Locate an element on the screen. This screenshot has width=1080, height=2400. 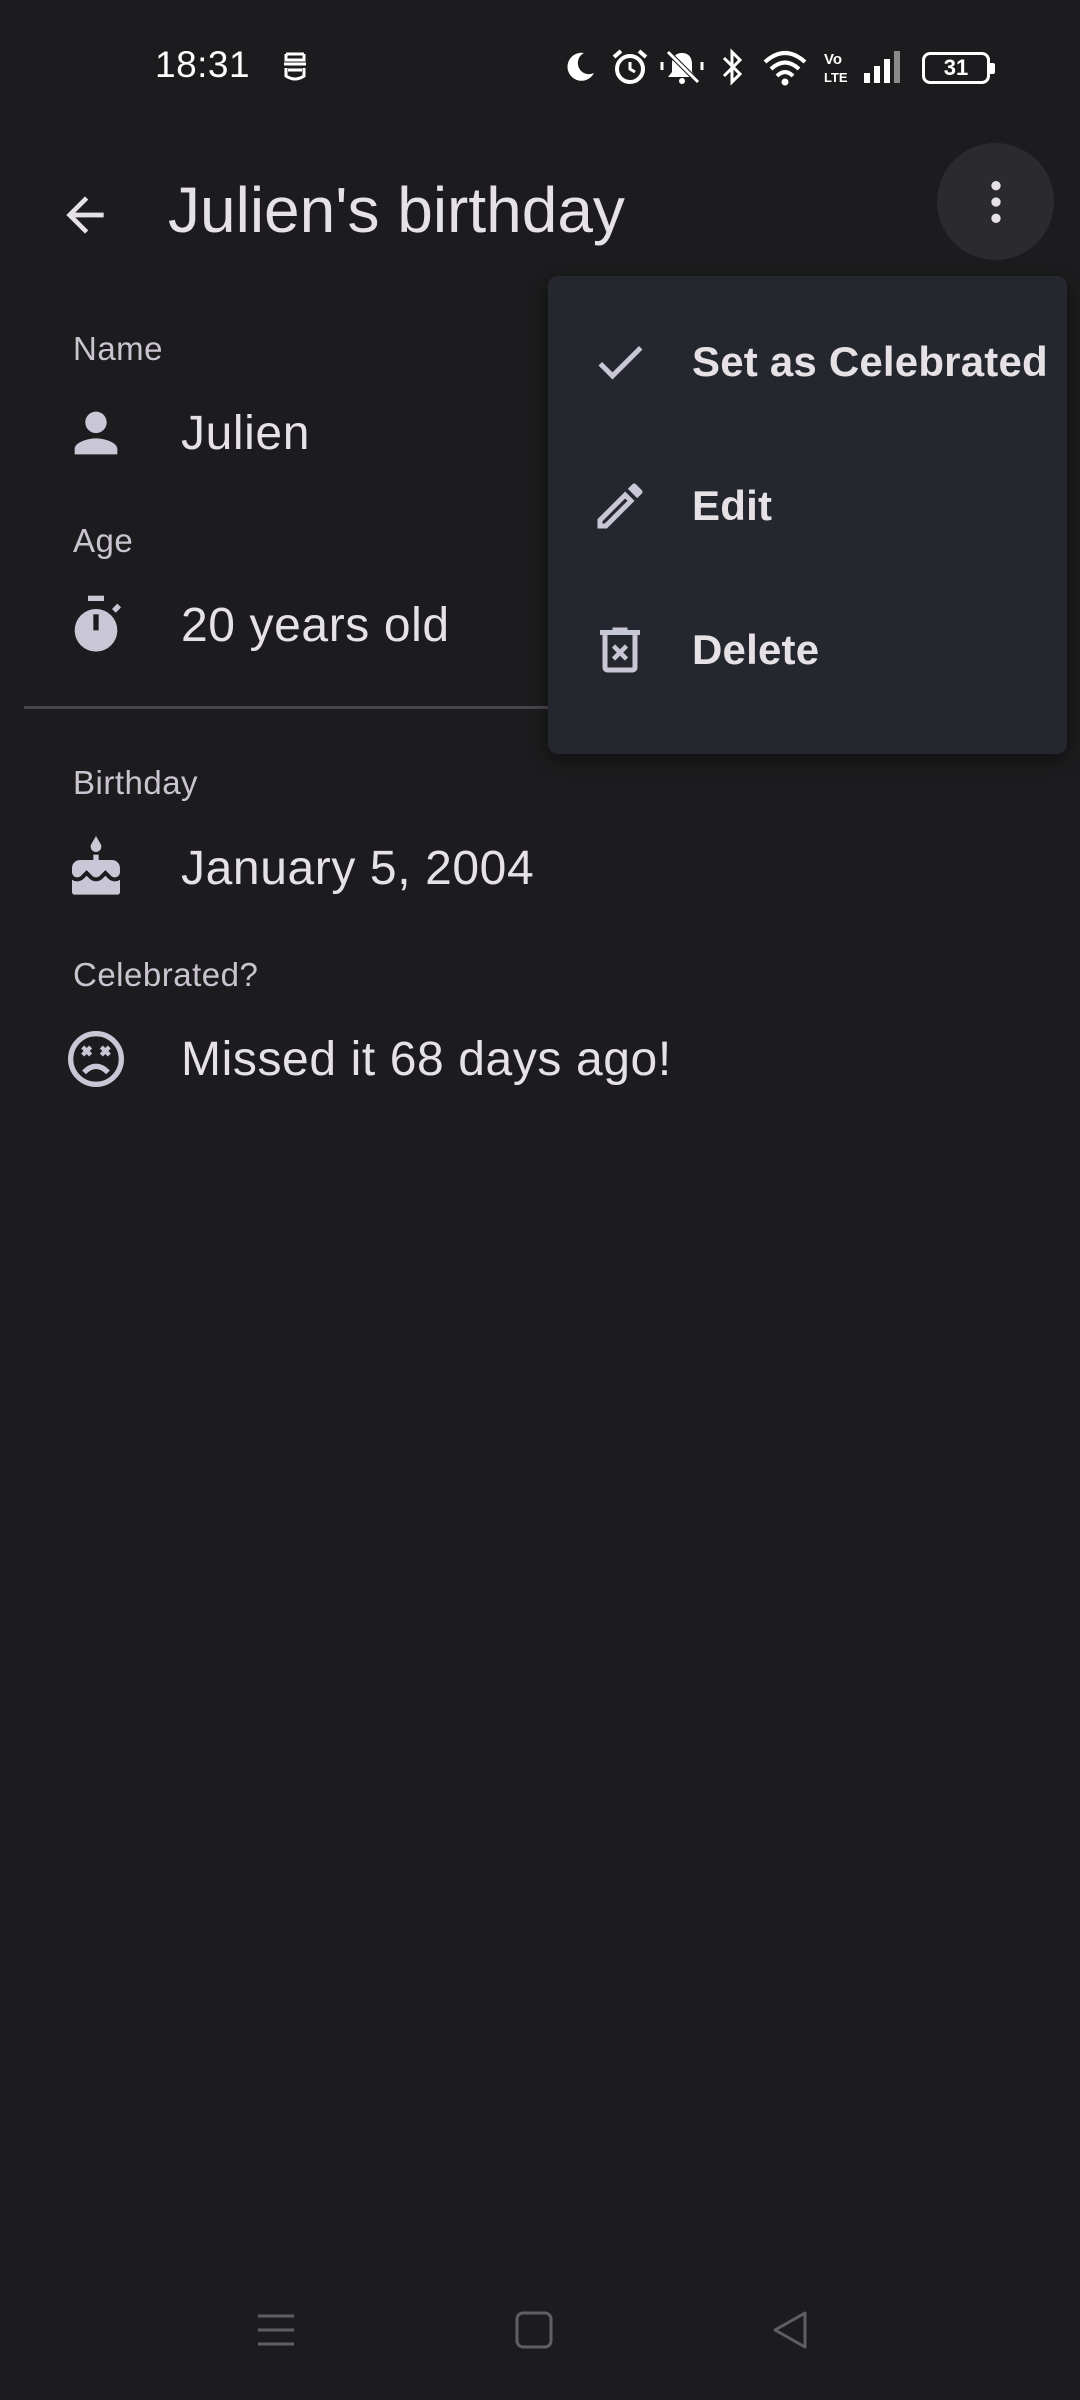
moon-icon is located at coordinates (580, 67).